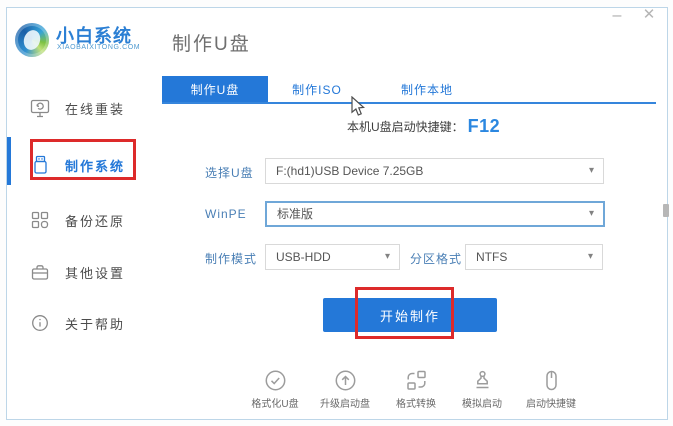 The height and width of the screenshot is (426, 673). I want to click on toolbar-format-convert: 格式转换, so click(416, 389).